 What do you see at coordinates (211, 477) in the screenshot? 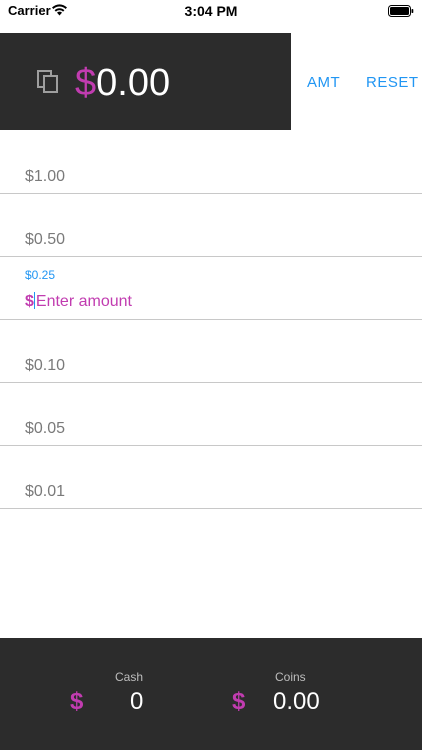
I see `denomination-row-0-01: $0.01` at bounding box center [211, 477].